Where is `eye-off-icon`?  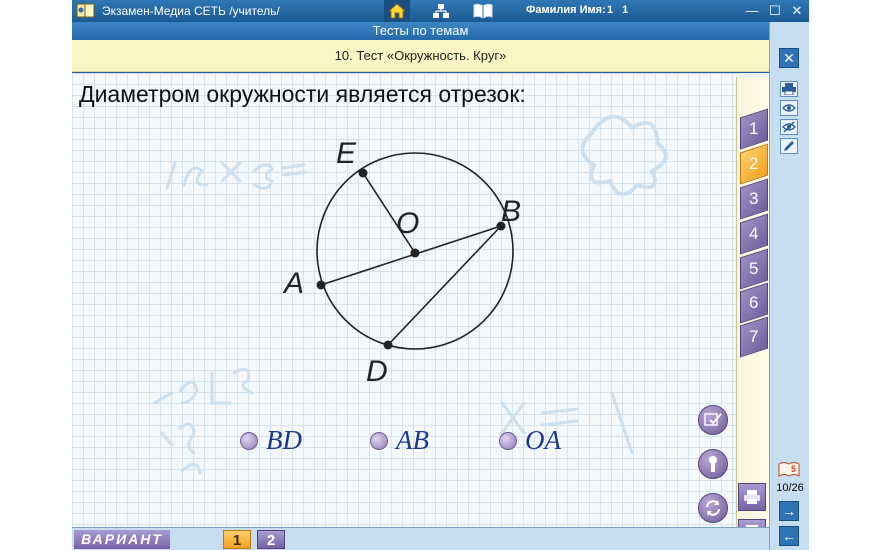 eye-off-icon is located at coordinates (789, 127).